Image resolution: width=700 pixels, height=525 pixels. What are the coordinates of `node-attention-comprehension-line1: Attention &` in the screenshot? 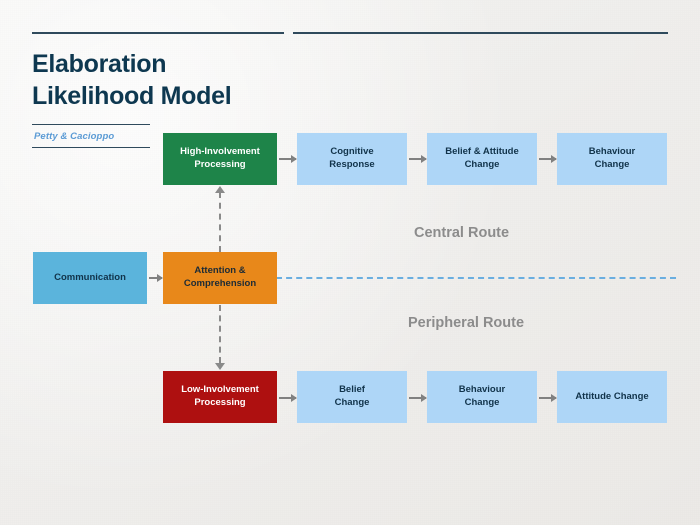 It's located at (220, 271).